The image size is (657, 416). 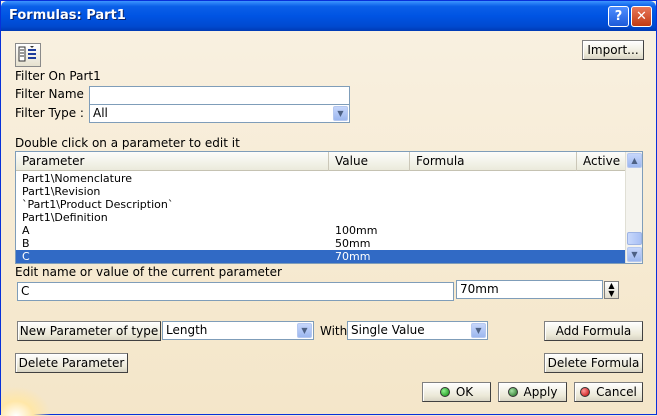 What do you see at coordinates (65, 217) in the screenshot?
I see `parameter-name: Part1\Definition` at bounding box center [65, 217].